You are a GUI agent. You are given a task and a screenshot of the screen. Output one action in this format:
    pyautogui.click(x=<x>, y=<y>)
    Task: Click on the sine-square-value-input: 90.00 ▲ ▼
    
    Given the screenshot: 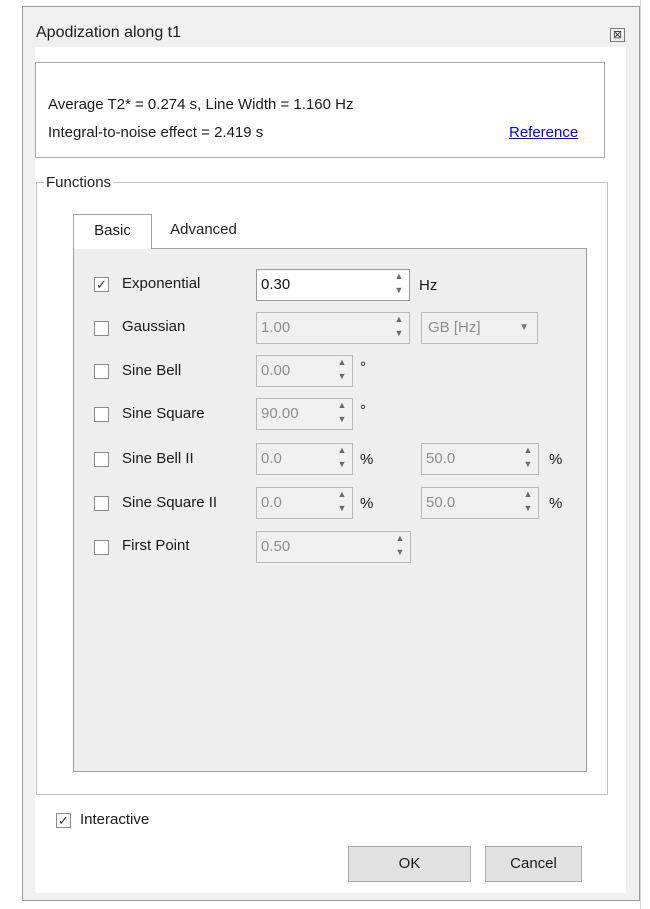 What is the action you would take?
    pyautogui.click(x=304, y=414)
    